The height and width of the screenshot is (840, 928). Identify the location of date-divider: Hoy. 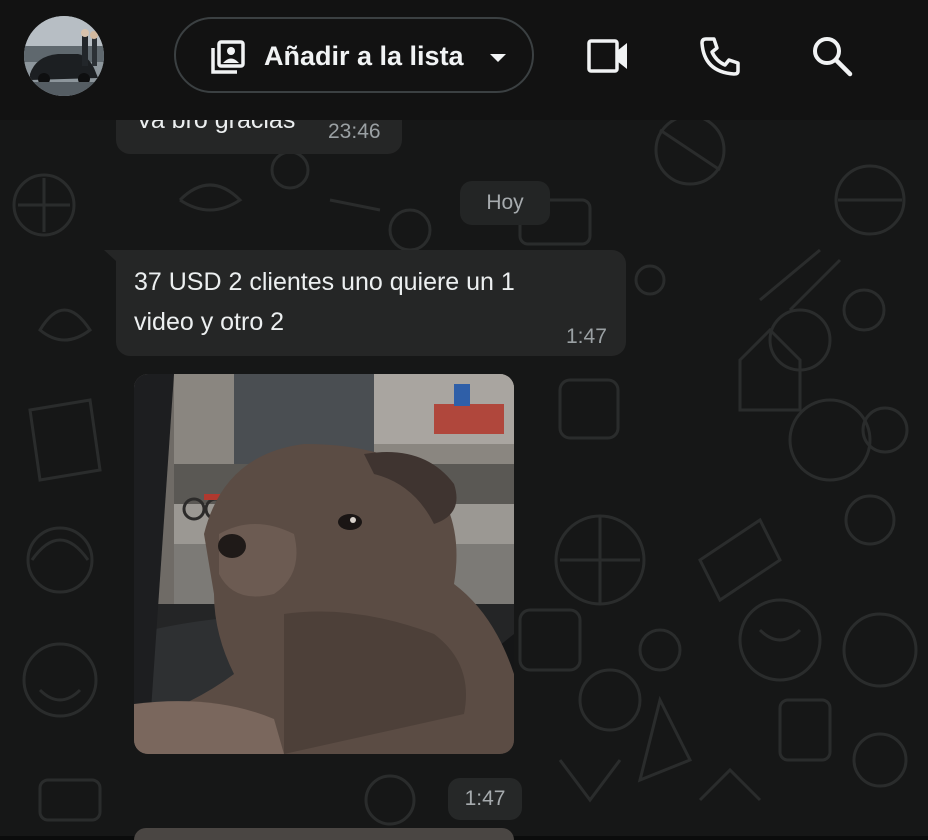
(505, 203).